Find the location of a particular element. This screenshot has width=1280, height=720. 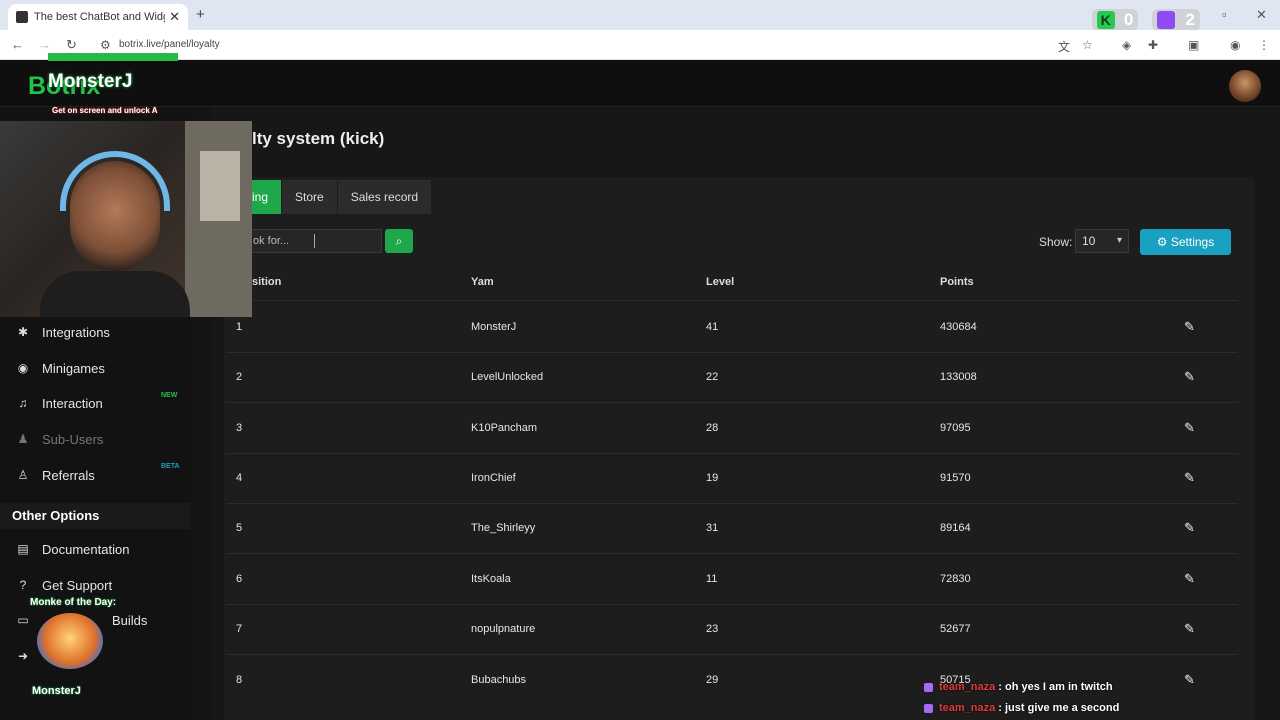

tab-sales-record: Sales record is located at coordinates (385, 197).